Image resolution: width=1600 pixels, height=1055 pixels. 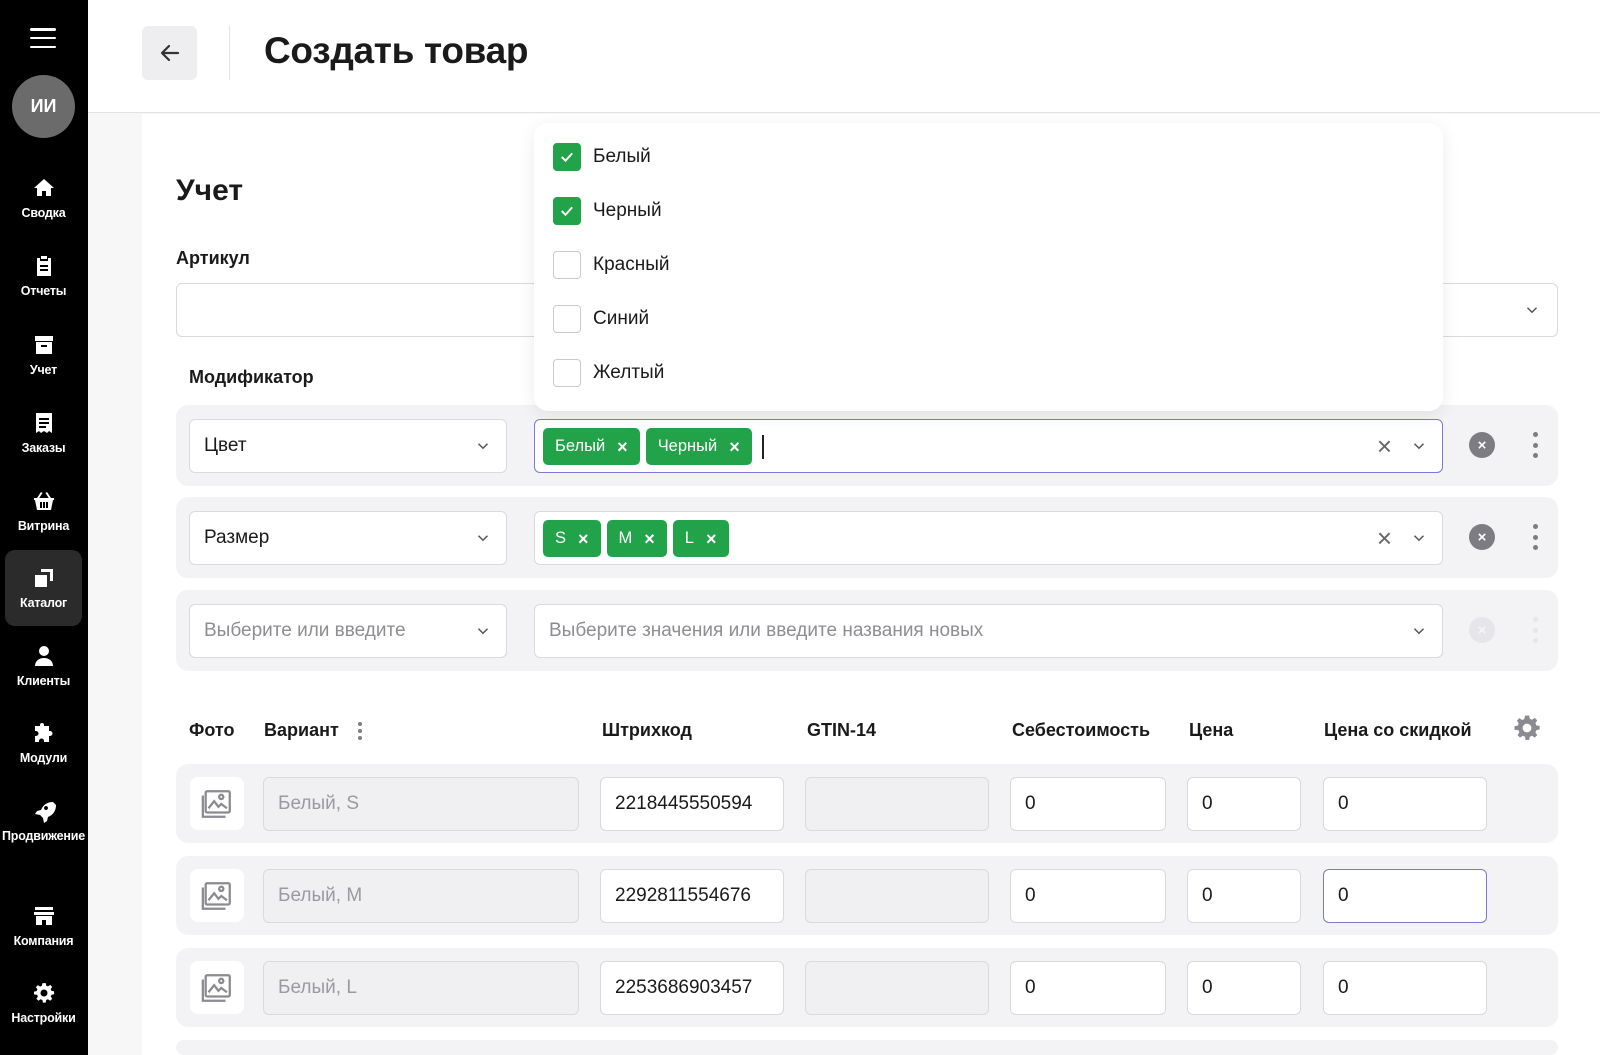 I want to click on value-tag: L ×, so click(x=700, y=538).